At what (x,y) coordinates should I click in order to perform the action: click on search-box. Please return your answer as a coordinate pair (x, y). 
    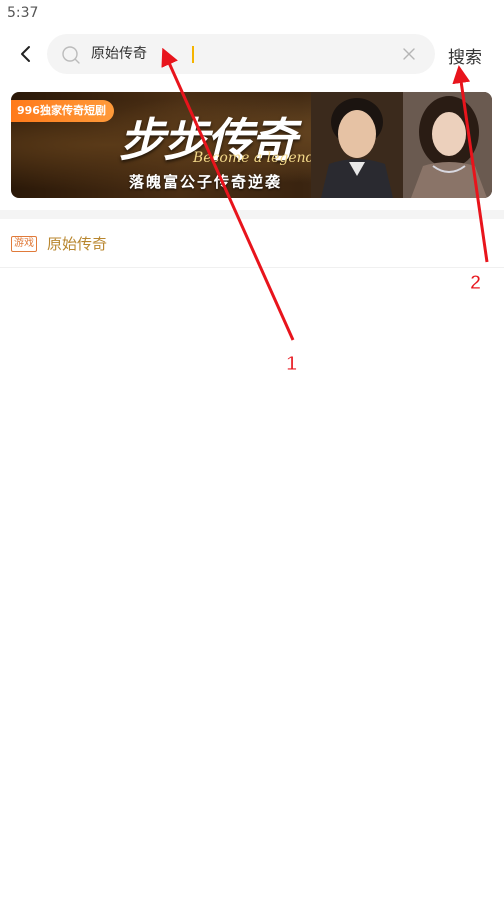
    Looking at the image, I should click on (241, 54).